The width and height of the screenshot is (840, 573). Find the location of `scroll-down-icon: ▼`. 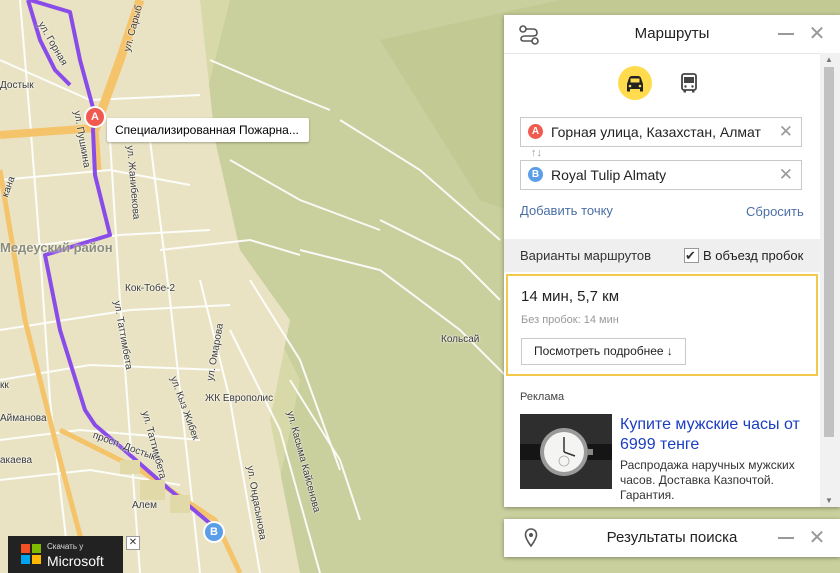

scroll-down-icon: ▼ is located at coordinates (829, 500).